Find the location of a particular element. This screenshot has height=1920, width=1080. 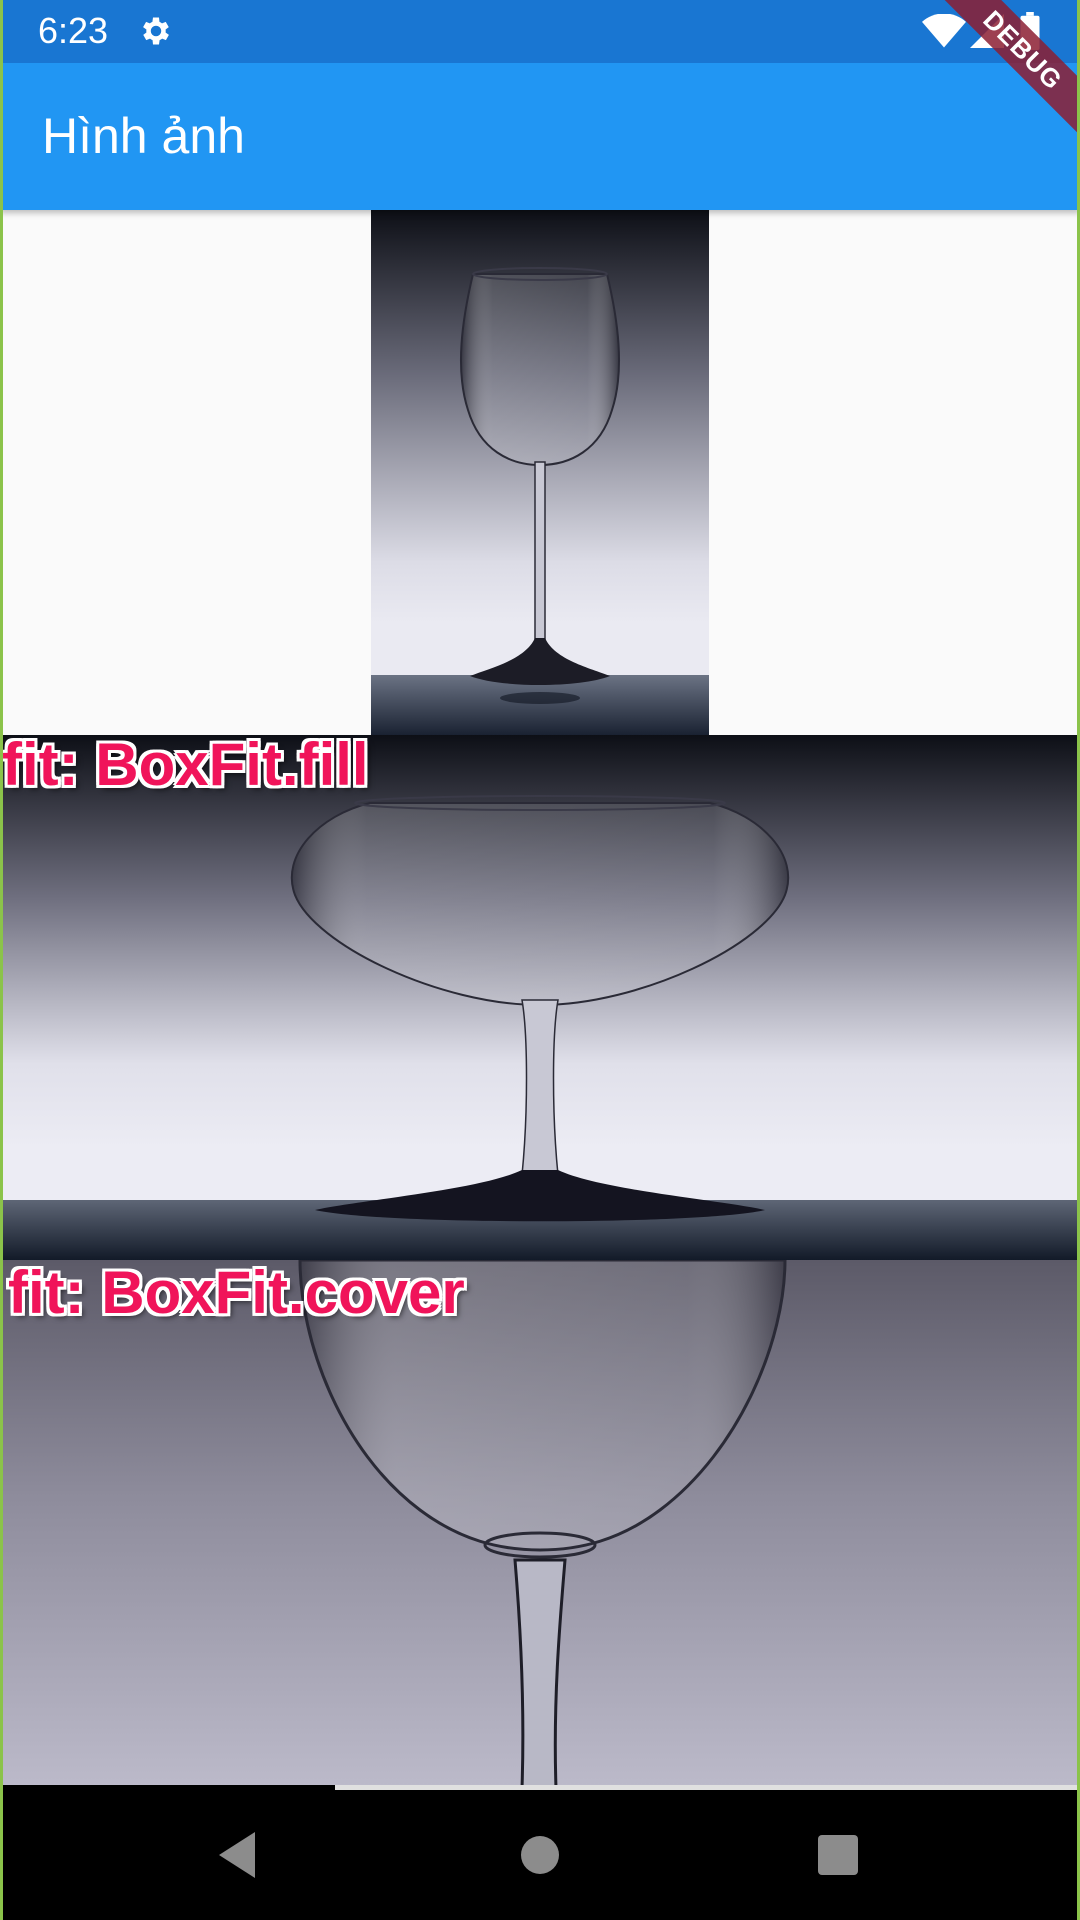

page-title: Hình ảnh is located at coordinates (143, 136).